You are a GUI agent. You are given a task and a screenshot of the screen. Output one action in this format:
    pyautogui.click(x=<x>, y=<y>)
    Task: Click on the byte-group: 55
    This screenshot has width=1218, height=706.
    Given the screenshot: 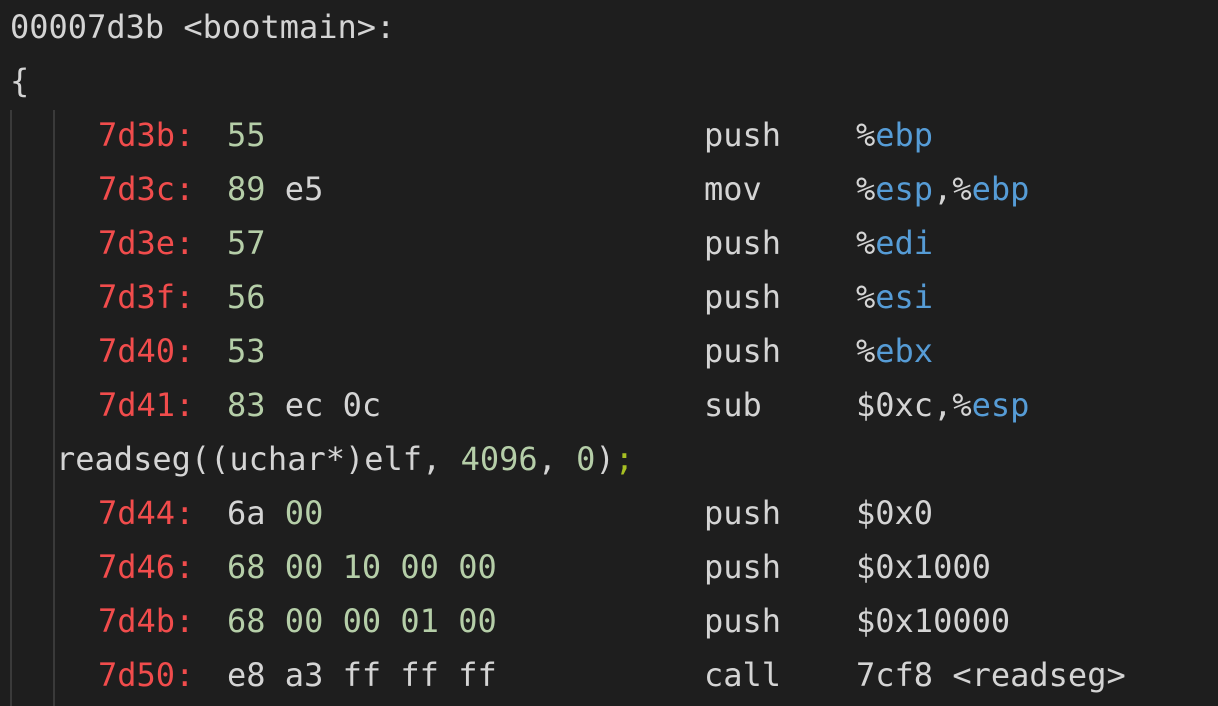 What is the action you would take?
    pyautogui.click(x=246, y=135)
    